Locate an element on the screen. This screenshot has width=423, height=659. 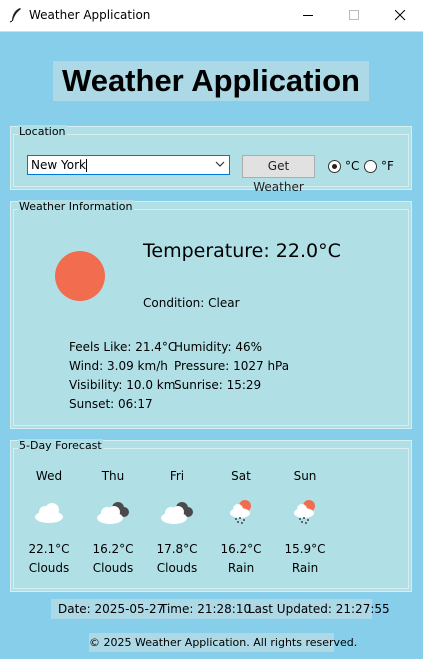
feels-like-text: Feels Like: 21.4°C is located at coordinates (123, 347).